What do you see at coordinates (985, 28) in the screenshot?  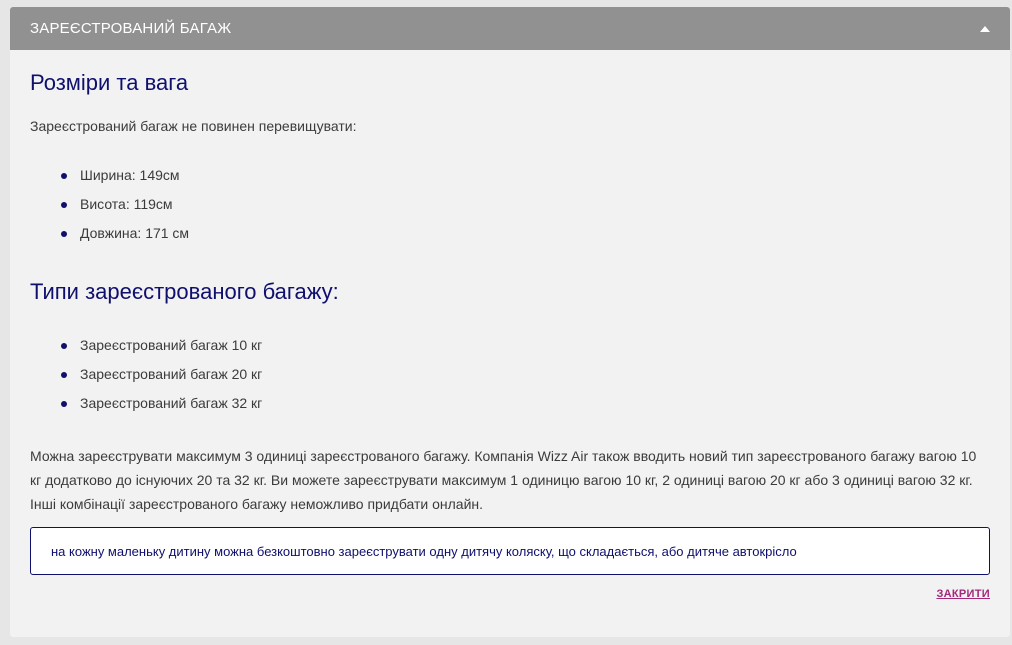 I see `caret-up-icon` at bounding box center [985, 28].